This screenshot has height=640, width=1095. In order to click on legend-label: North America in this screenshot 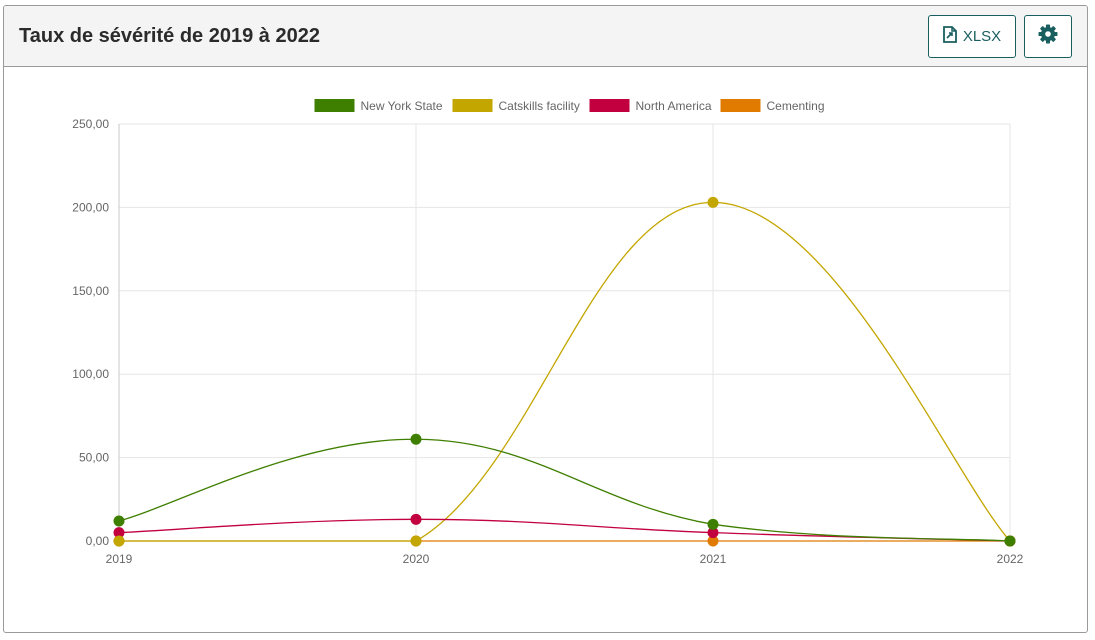, I will do `click(674, 106)`.